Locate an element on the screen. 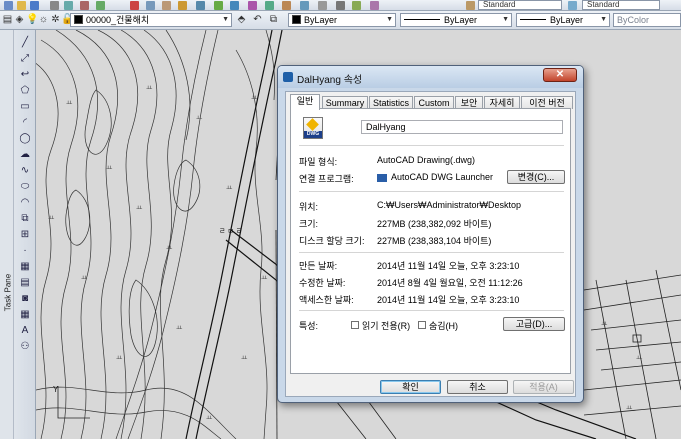  paste-icon is located at coordinates (166, 5).